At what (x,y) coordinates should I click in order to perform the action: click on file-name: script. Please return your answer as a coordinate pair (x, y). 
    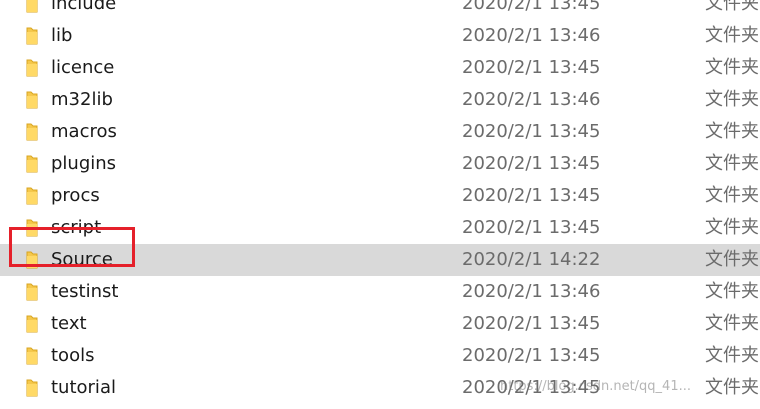
    Looking at the image, I should click on (76, 227).